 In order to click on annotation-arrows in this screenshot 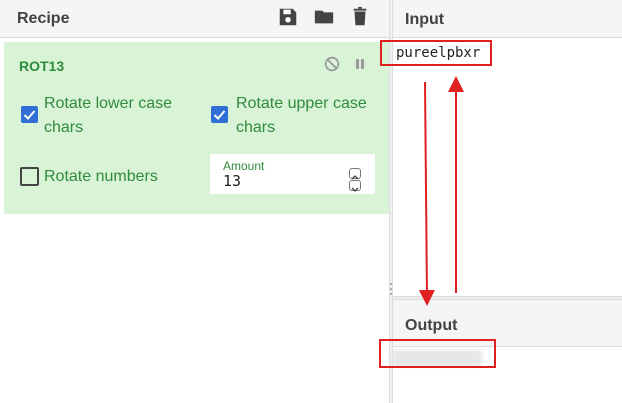, I will do `click(441, 191)`.